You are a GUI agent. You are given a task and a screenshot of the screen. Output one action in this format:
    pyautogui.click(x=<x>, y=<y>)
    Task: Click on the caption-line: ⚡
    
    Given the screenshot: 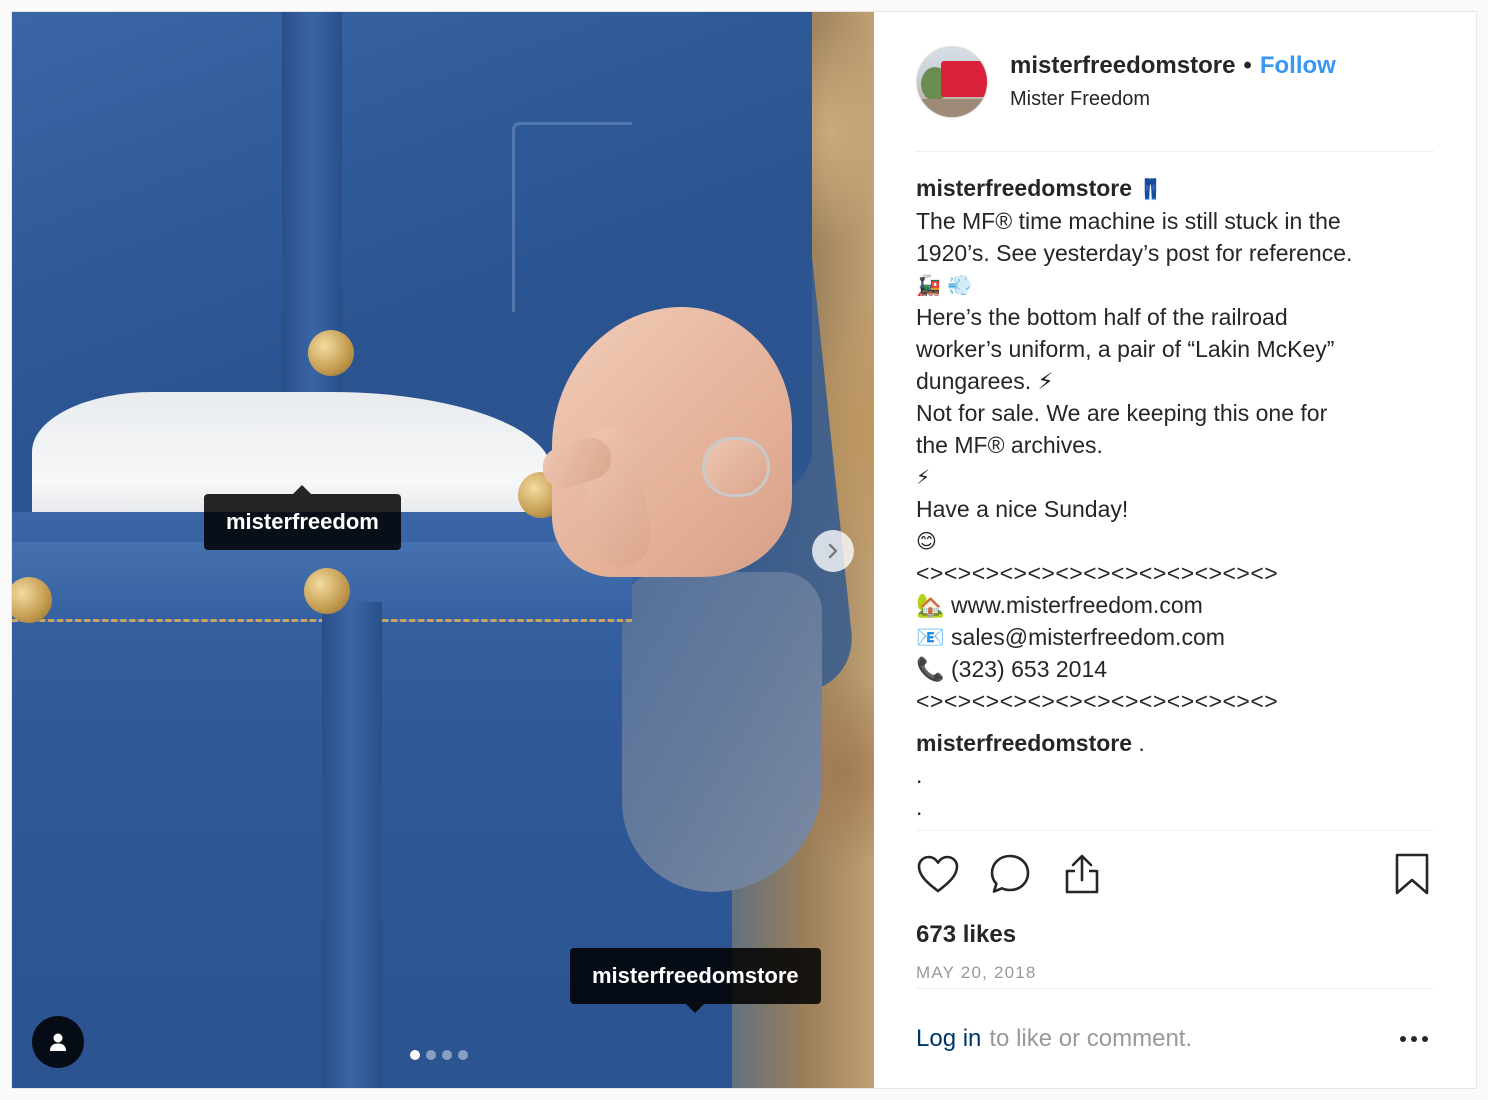 What is the action you would take?
    pyautogui.click(x=923, y=477)
    